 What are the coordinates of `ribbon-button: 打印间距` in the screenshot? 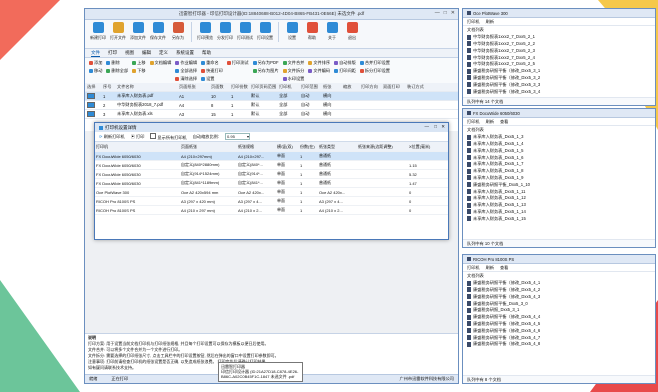 It's located at (345, 71).